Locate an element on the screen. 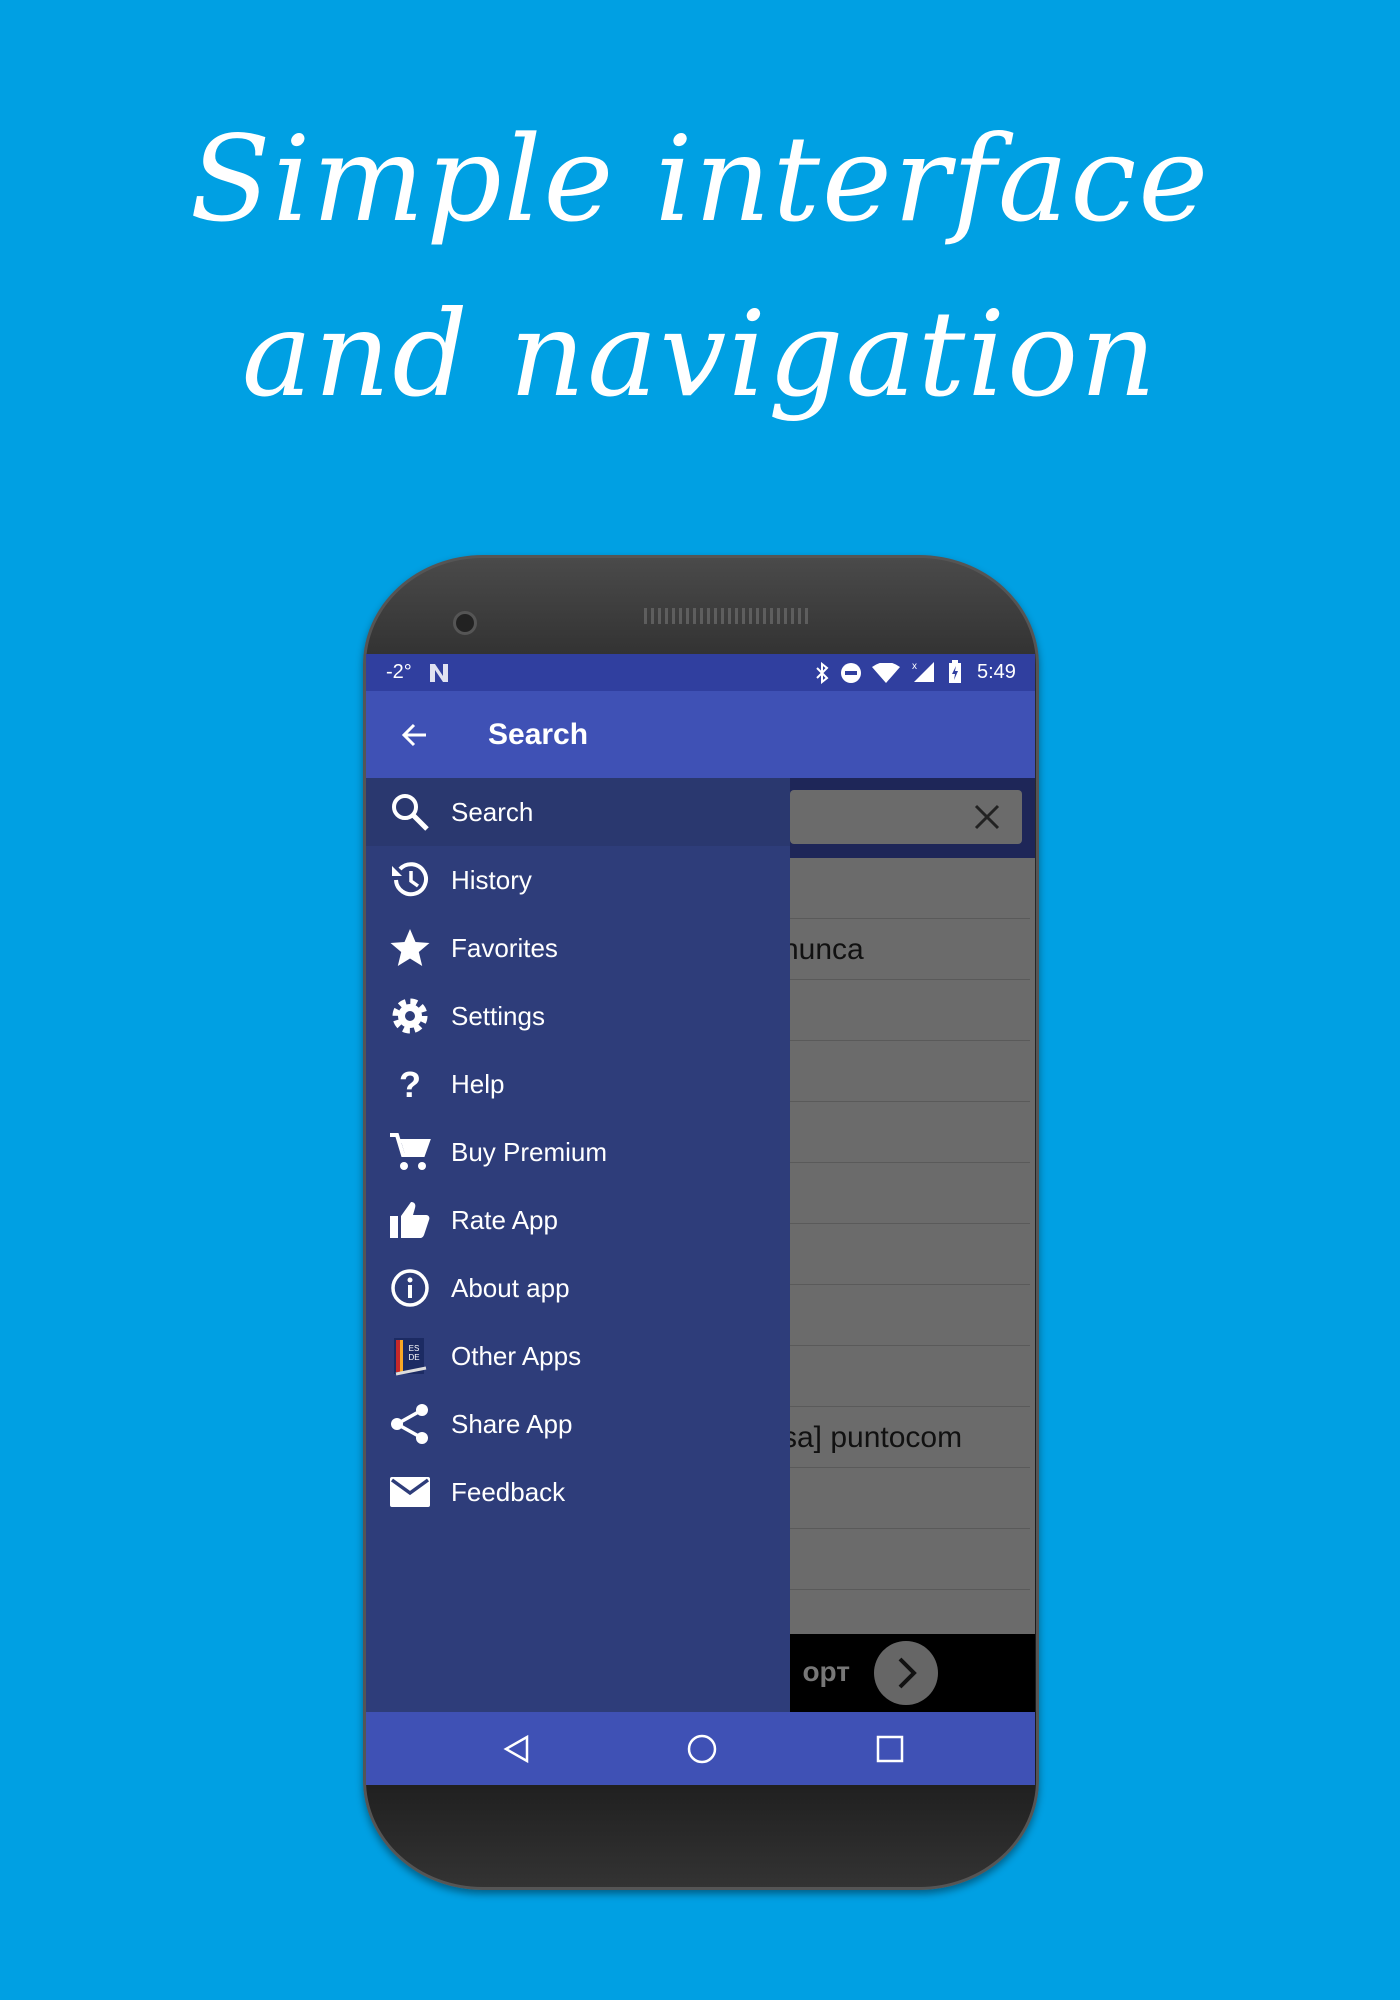 This screenshot has height=2000, width=1400. drawer-item-label: About app is located at coordinates (510, 1287).